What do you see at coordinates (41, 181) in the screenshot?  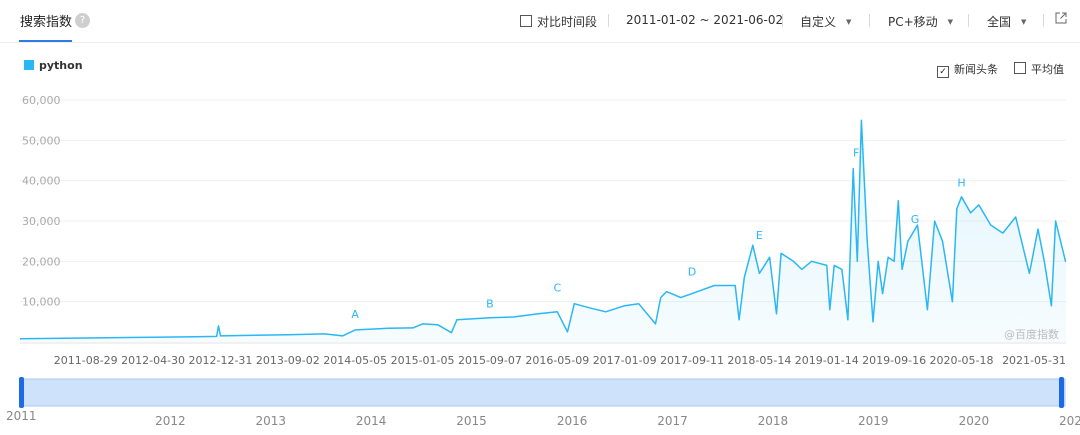 I see `y-tick-label: 40,000` at bounding box center [41, 181].